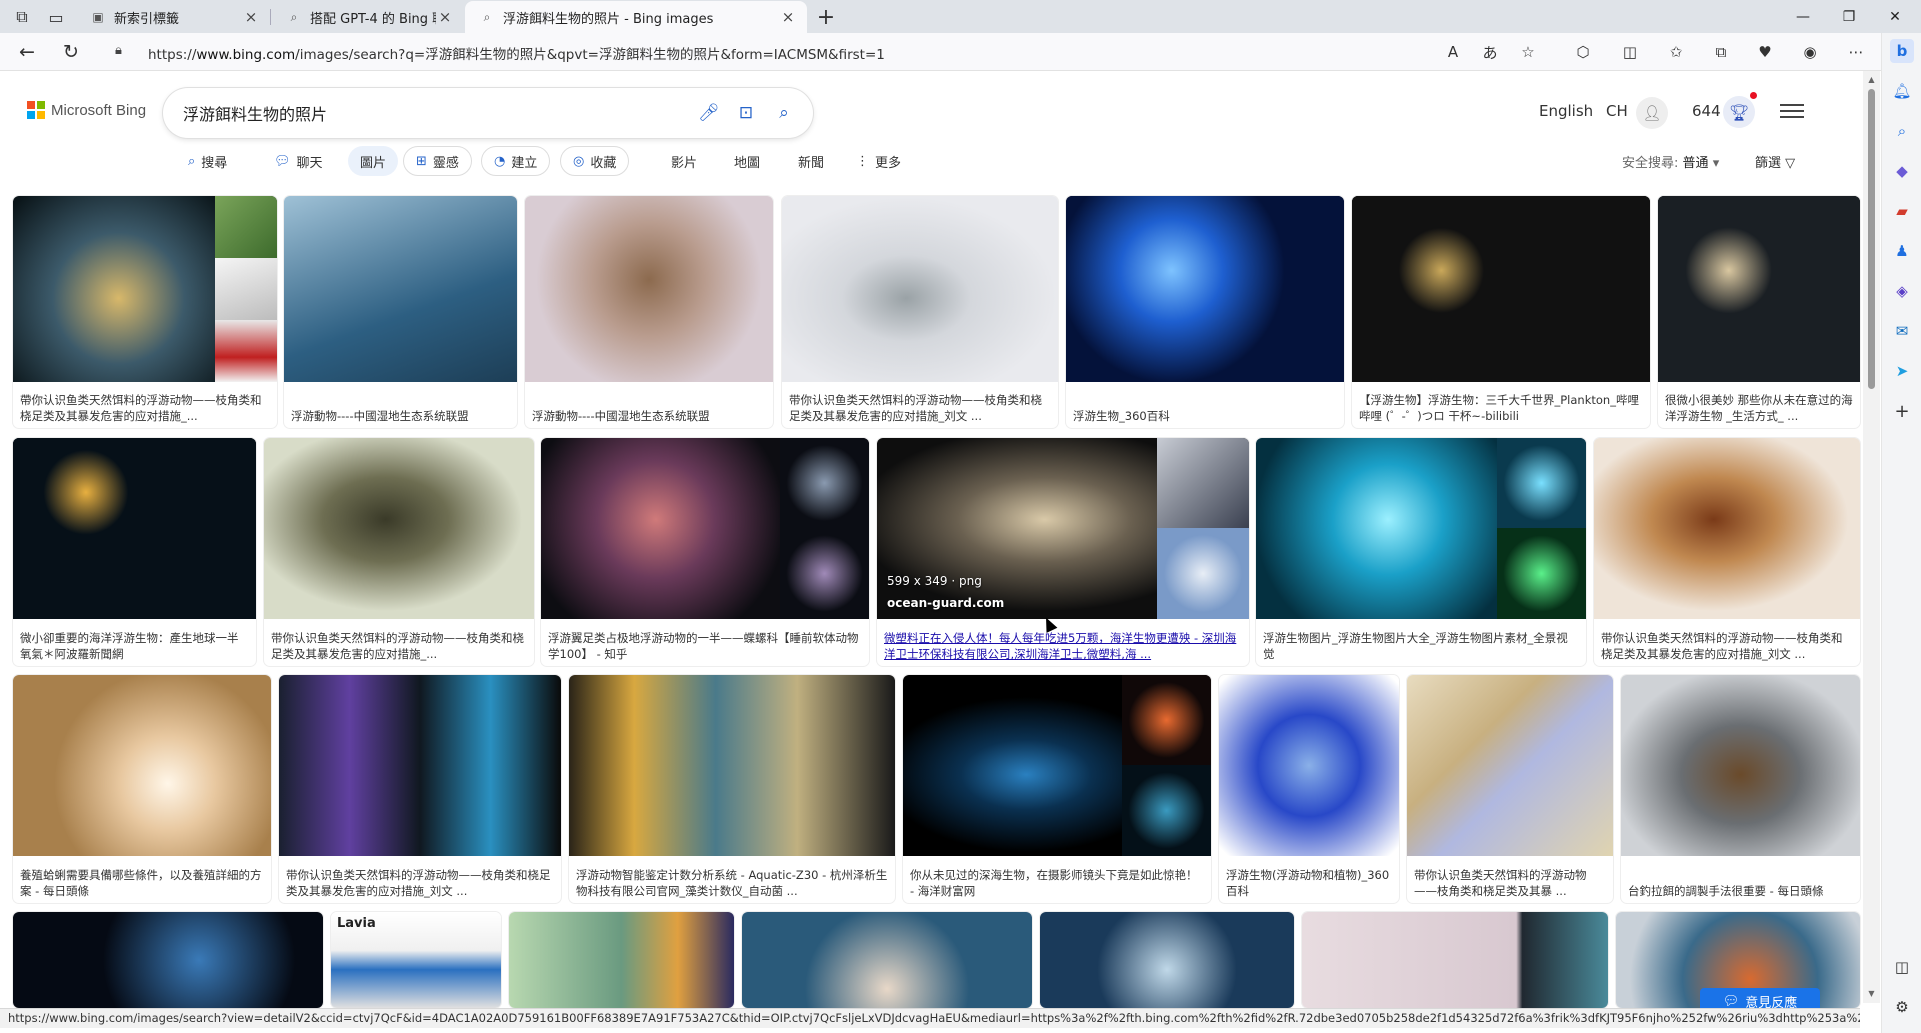  What do you see at coordinates (709, 113) in the screenshot?
I see `microphone-icon: 🎤︎` at bounding box center [709, 113].